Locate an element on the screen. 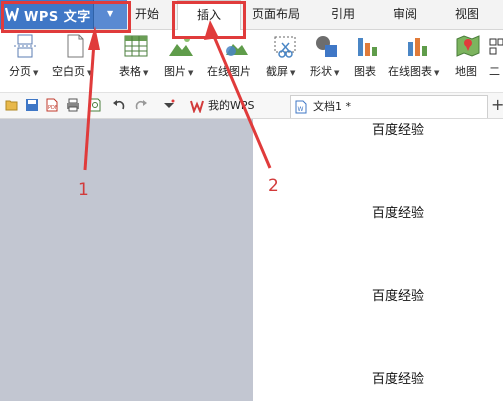  annotation-arrows is located at coordinates (177, 95).